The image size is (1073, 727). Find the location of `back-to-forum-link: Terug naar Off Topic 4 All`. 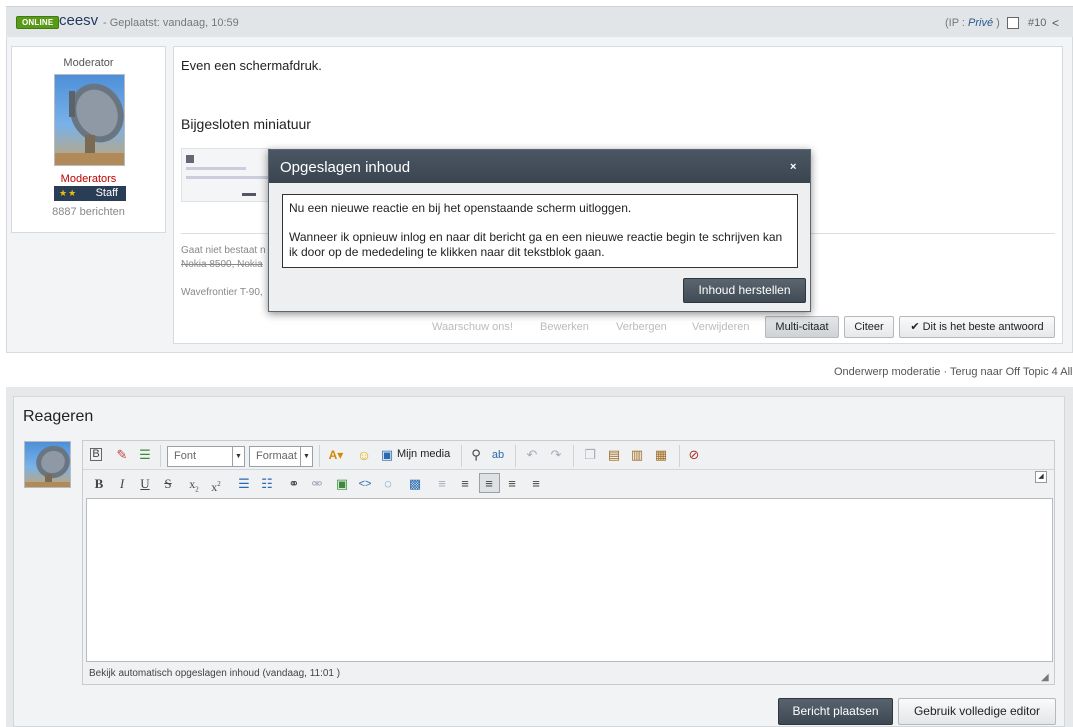

back-to-forum-link: Terug naar Off Topic 4 All is located at coordinates (1011, 372).